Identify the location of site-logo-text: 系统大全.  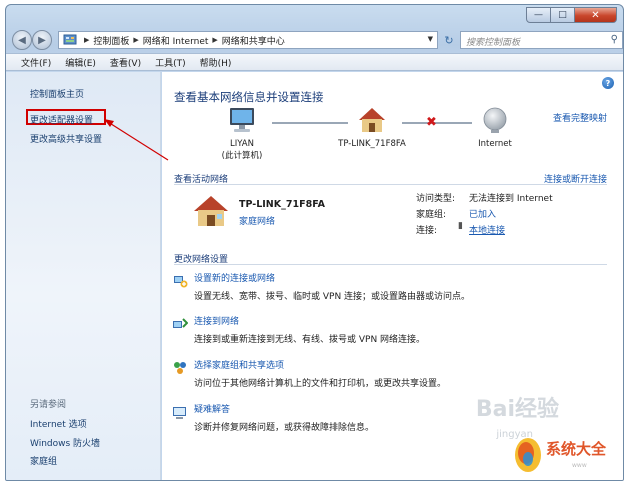
(576, 449).